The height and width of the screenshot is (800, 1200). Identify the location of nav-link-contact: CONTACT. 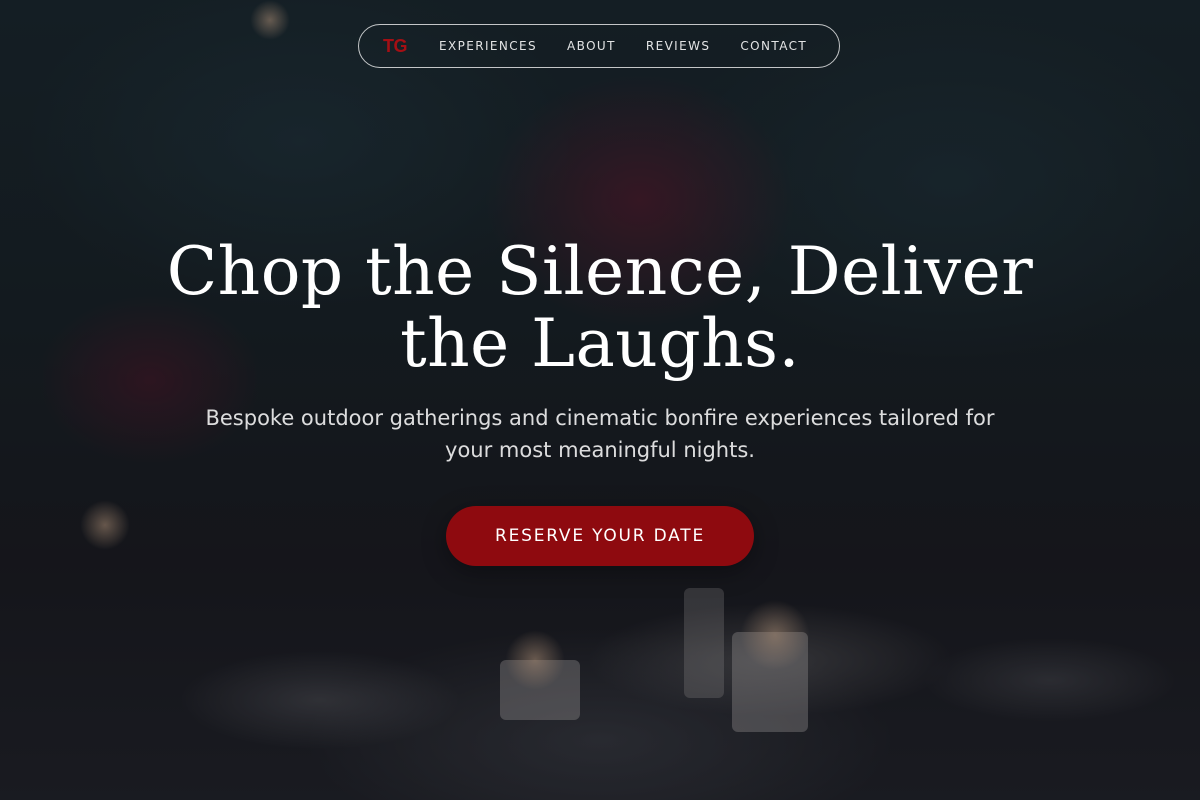
(773, 46).